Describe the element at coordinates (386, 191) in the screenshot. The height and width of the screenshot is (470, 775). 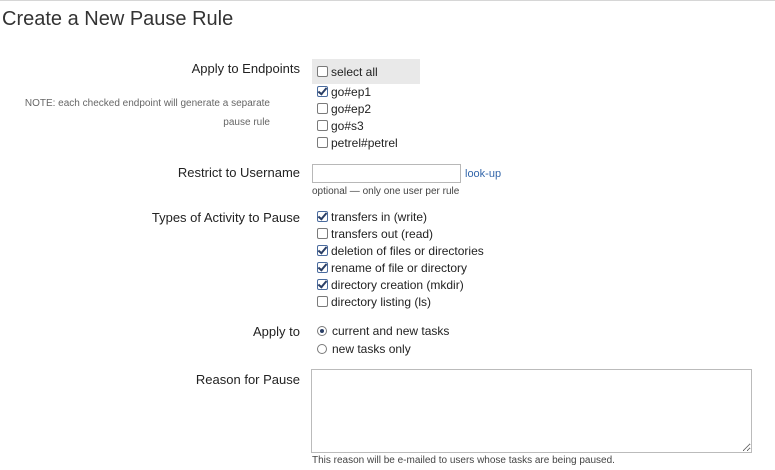
I see `username-hint: optional — only one user per rule` at that location.